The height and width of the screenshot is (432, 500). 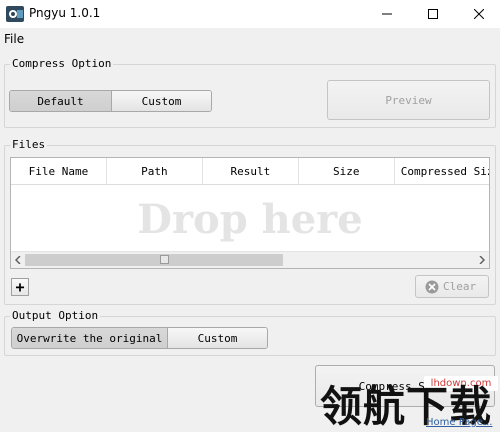 I want to click on title-bar: Pngyu 1.0.1, so click(x=250, y=14).